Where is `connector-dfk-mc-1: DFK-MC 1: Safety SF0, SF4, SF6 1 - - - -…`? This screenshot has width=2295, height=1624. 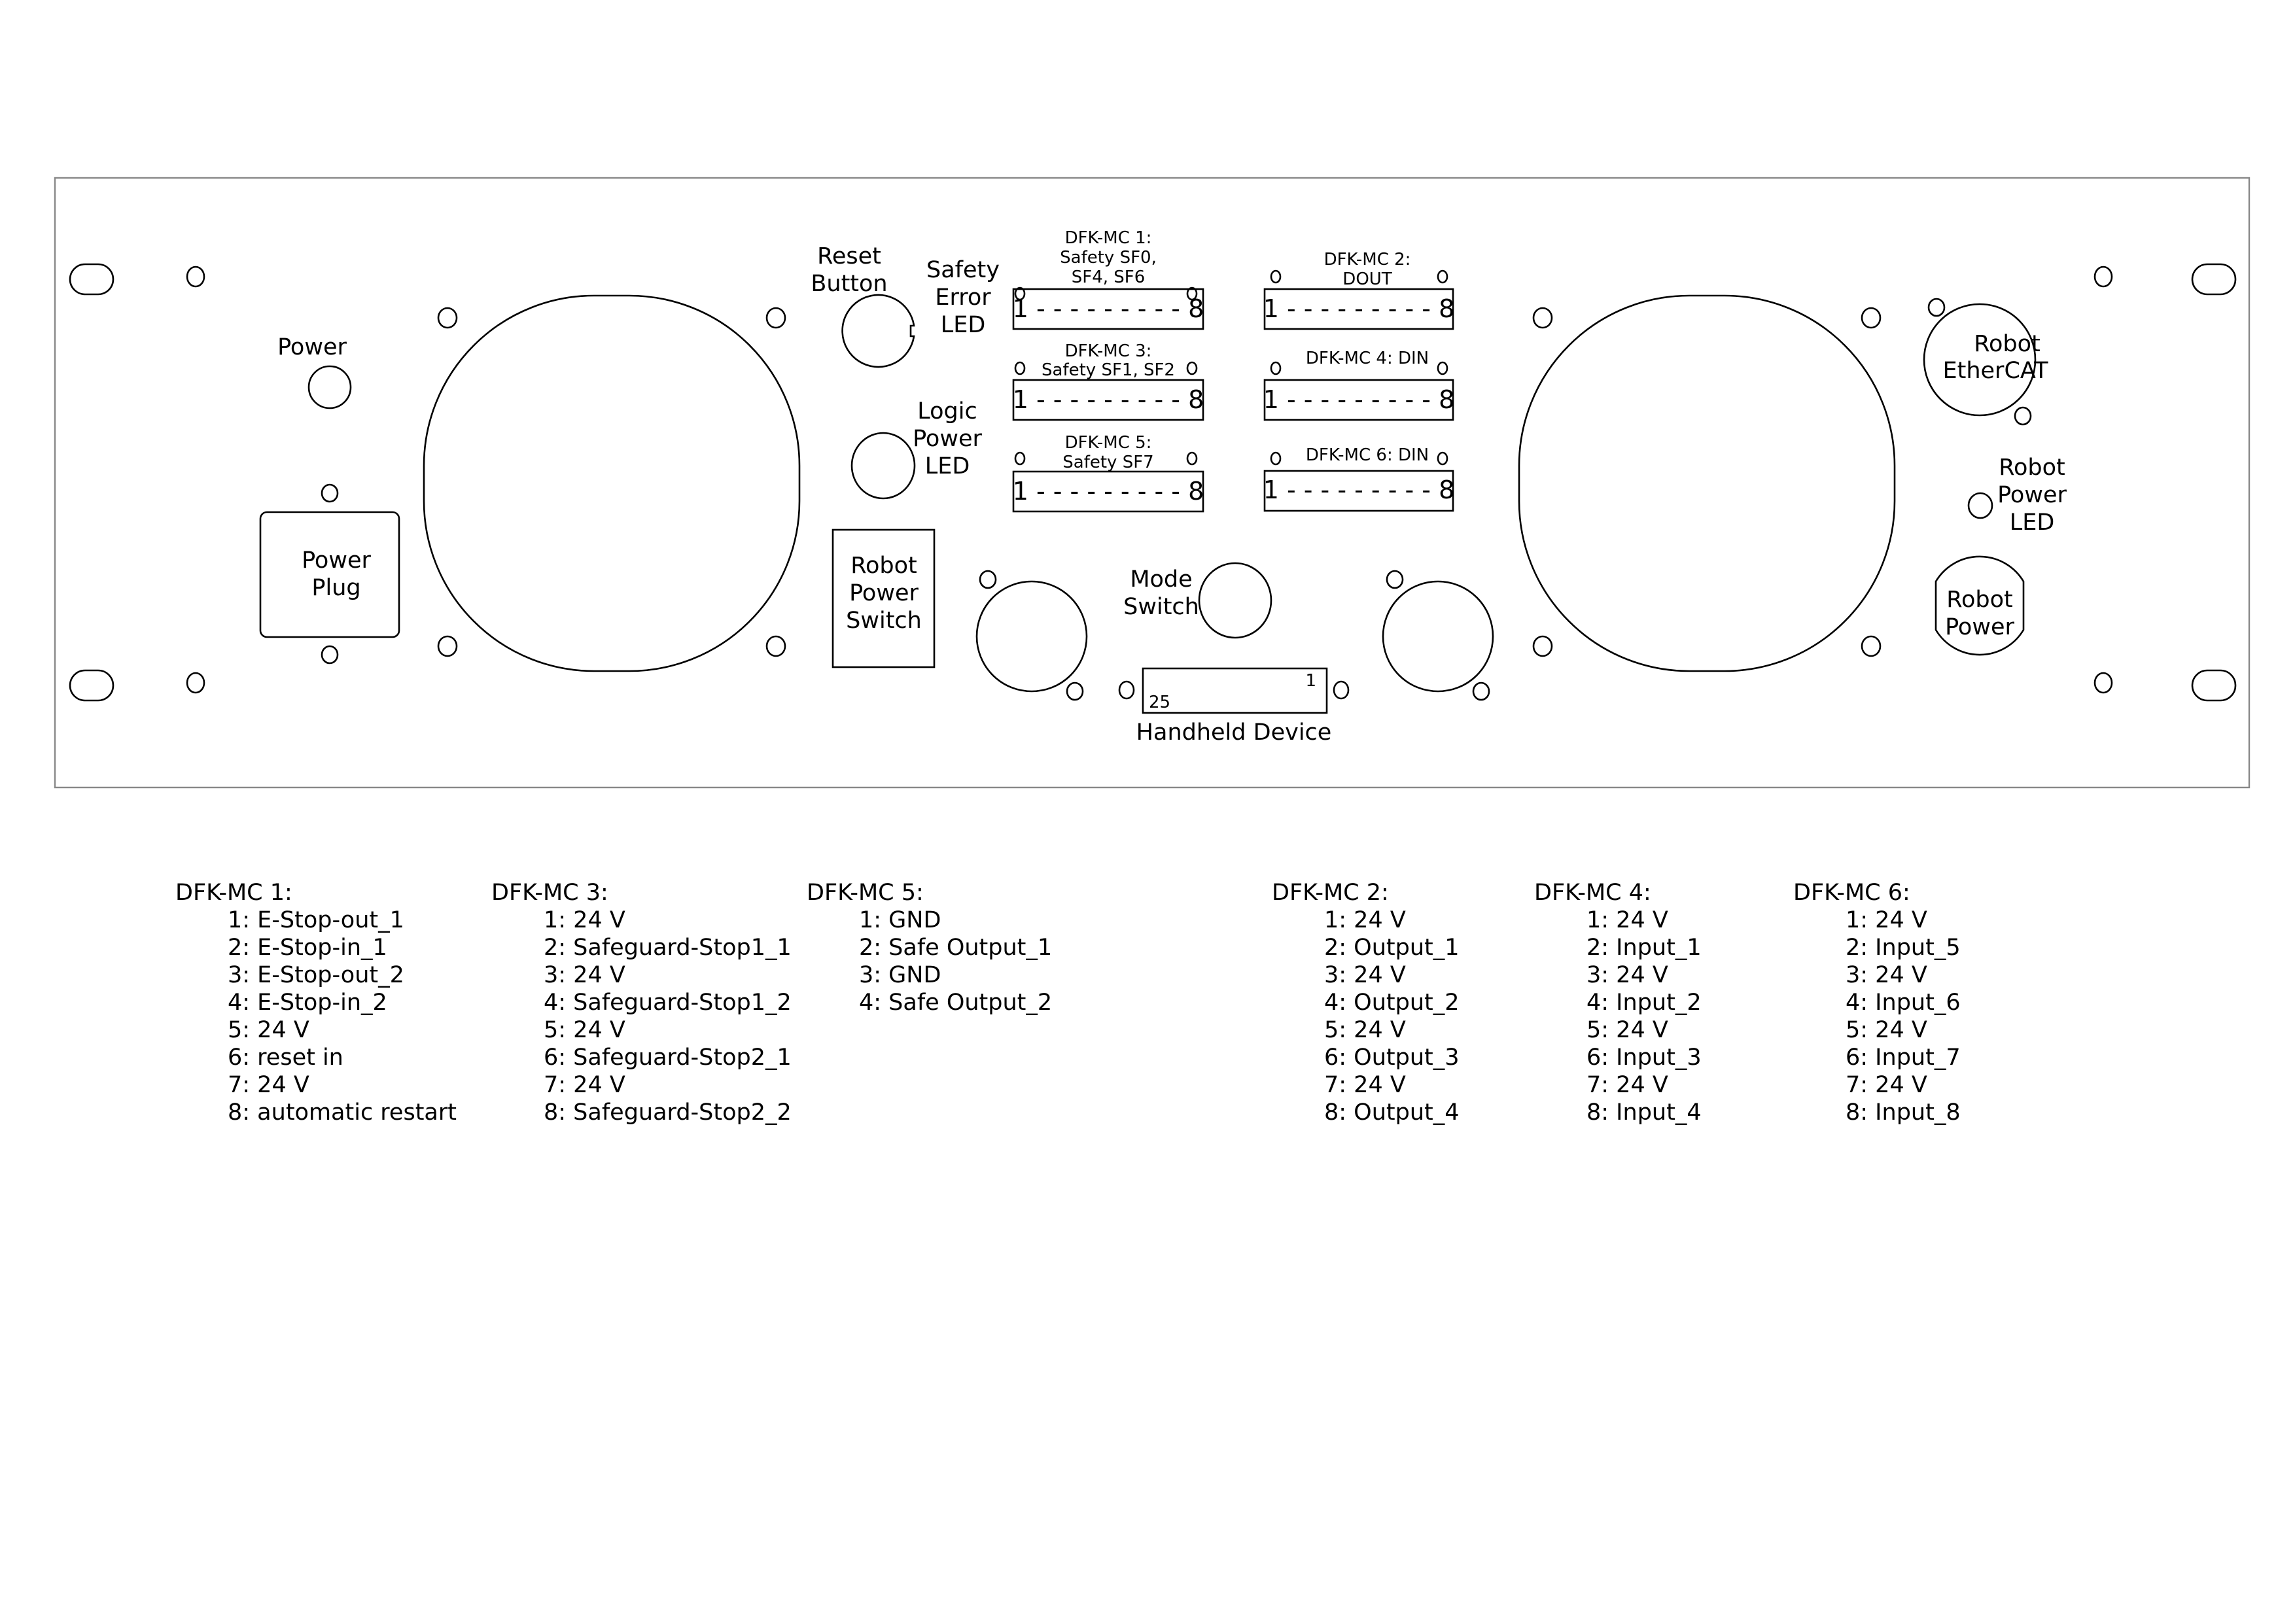 connector-dfk-mc-1: DFK-MC 1: Safety SF0, SF4, SF6 1 - - - -… is located at coordinates (1108, 279).